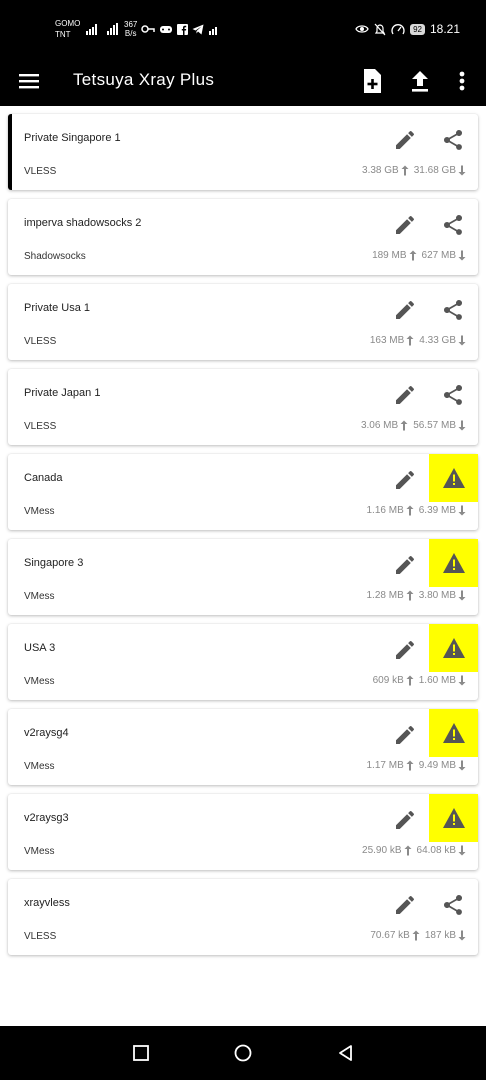 The width and height of the screenshot is (486, 1080). What do you see at coordinates (213, 30) in the screenshot?
I see `signal-small-icon` at bounding box center [213, 30].